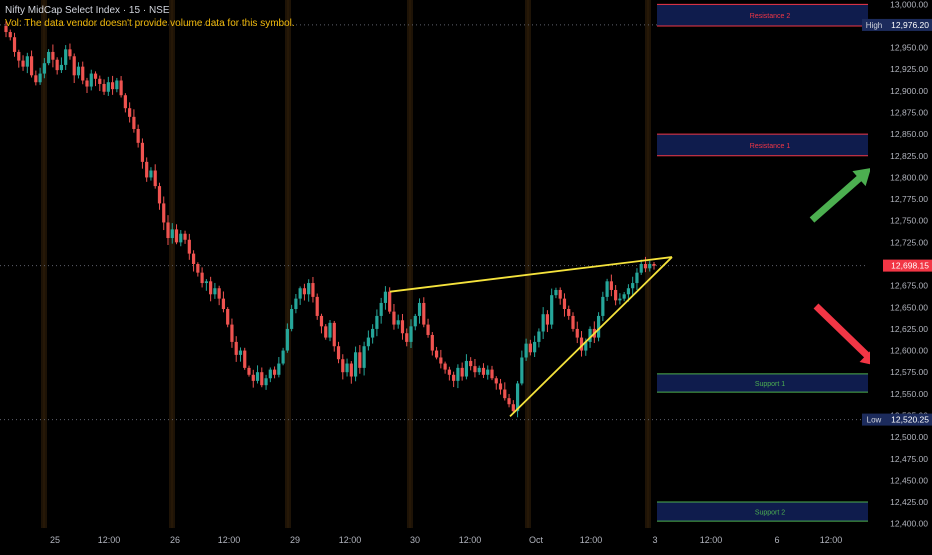 Image resolution: width=932 pixels, height=555 pixels. I want to click on resistance-zone-label: Resistance 2, so click(770, 16).